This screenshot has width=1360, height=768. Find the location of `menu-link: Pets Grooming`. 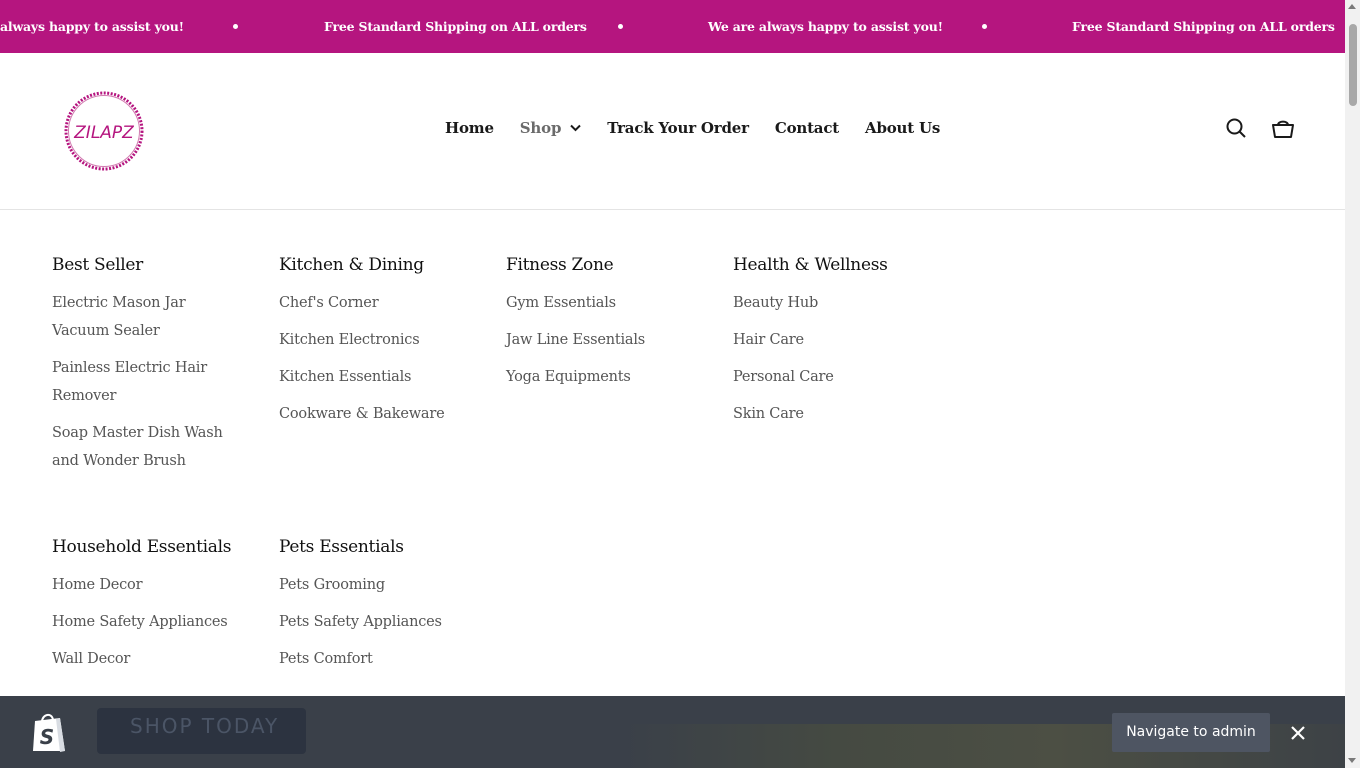

menu-link: Pets Grooming is located at coordinates (379, 585).